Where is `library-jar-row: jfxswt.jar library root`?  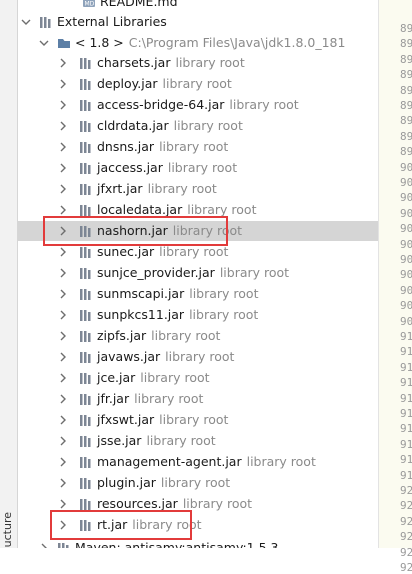 library-jar-row: jfxswt.jar library root is located at coordinates (204, 420).